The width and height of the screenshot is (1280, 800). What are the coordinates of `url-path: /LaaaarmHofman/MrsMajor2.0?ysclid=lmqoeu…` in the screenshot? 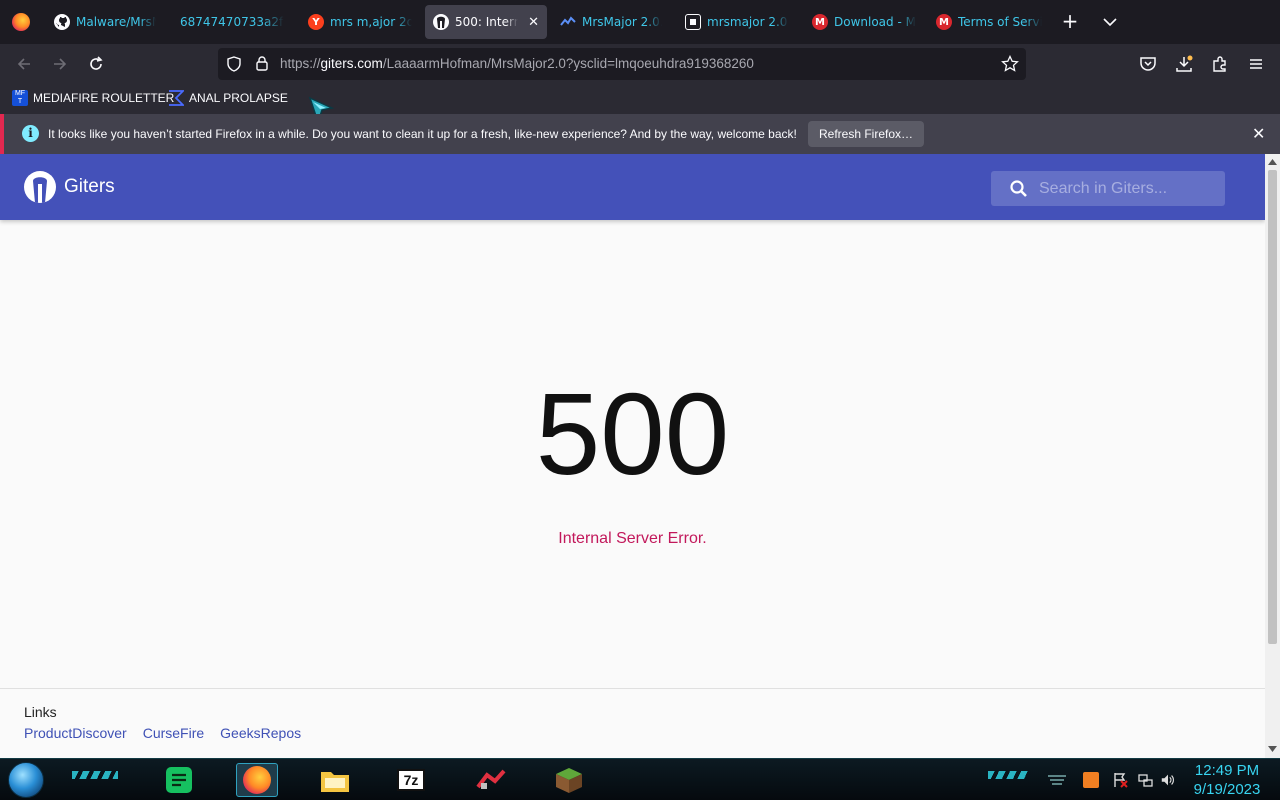 It's located at (568, 63).